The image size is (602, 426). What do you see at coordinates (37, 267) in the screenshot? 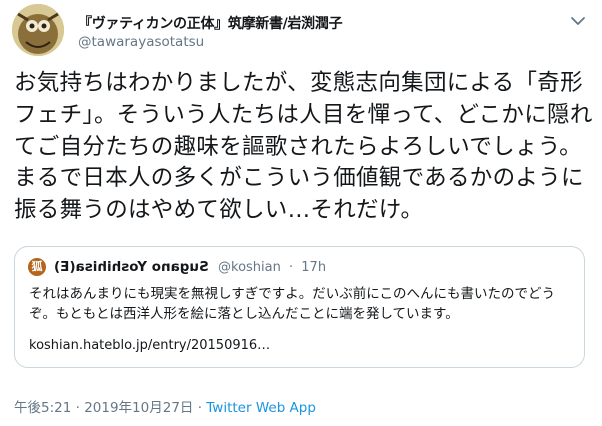
I see `quoted-author-avatar: 狐` at bounding box center [37, 267].